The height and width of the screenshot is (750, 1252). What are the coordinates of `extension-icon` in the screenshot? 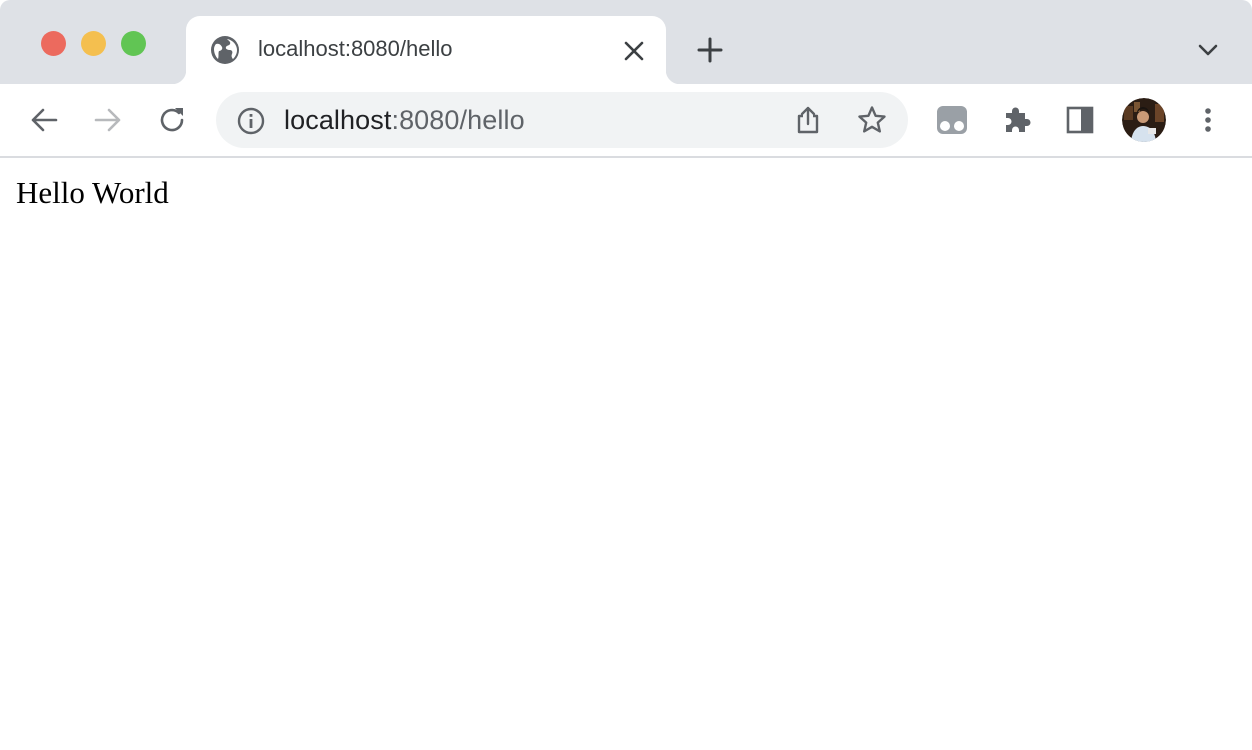 It's located at (952, 120).